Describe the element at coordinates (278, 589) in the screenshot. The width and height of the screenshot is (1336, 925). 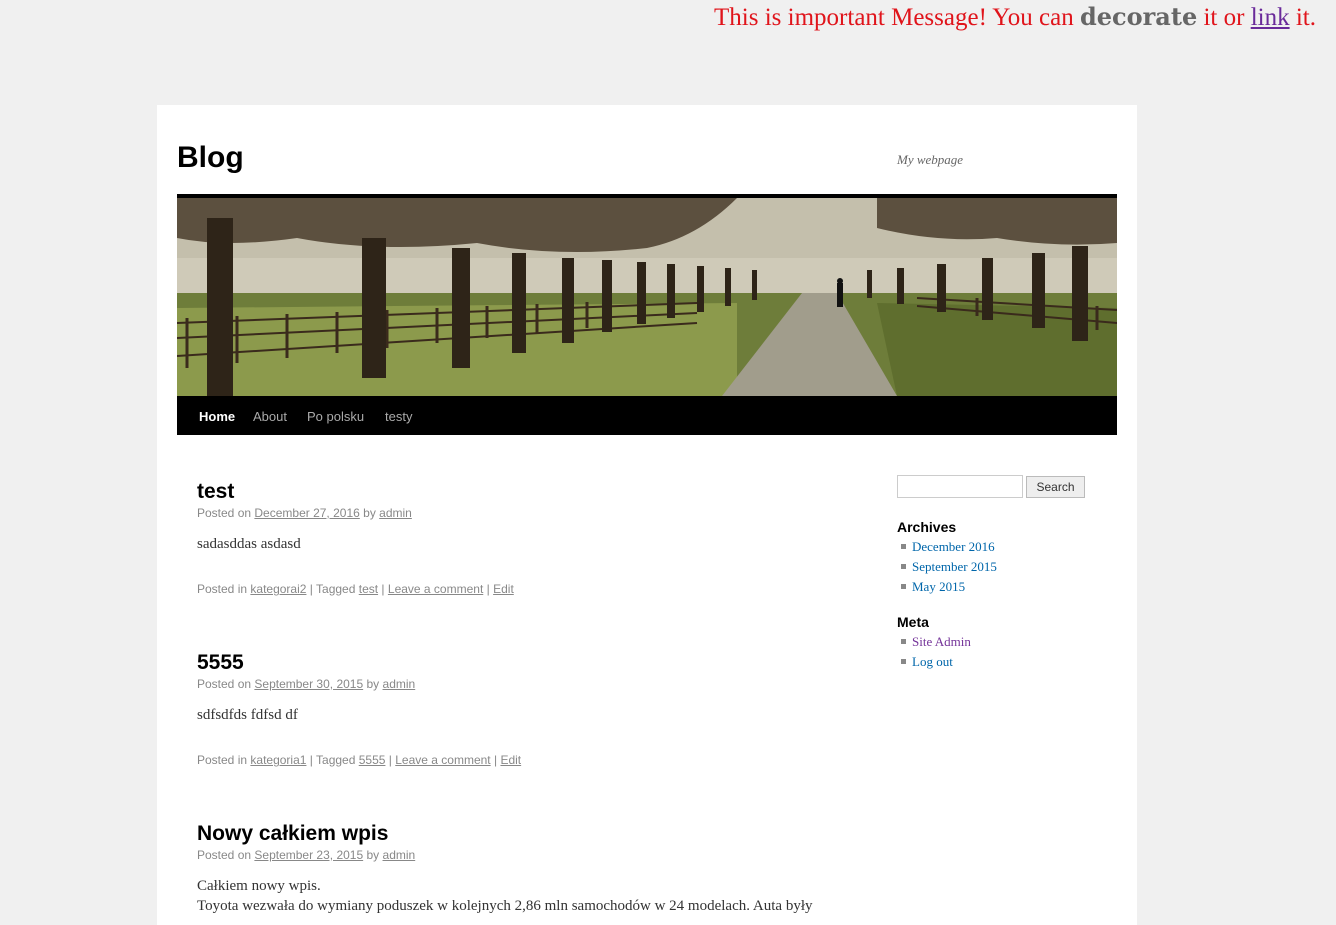
I see `post-category-link: kategorai2` at that location.